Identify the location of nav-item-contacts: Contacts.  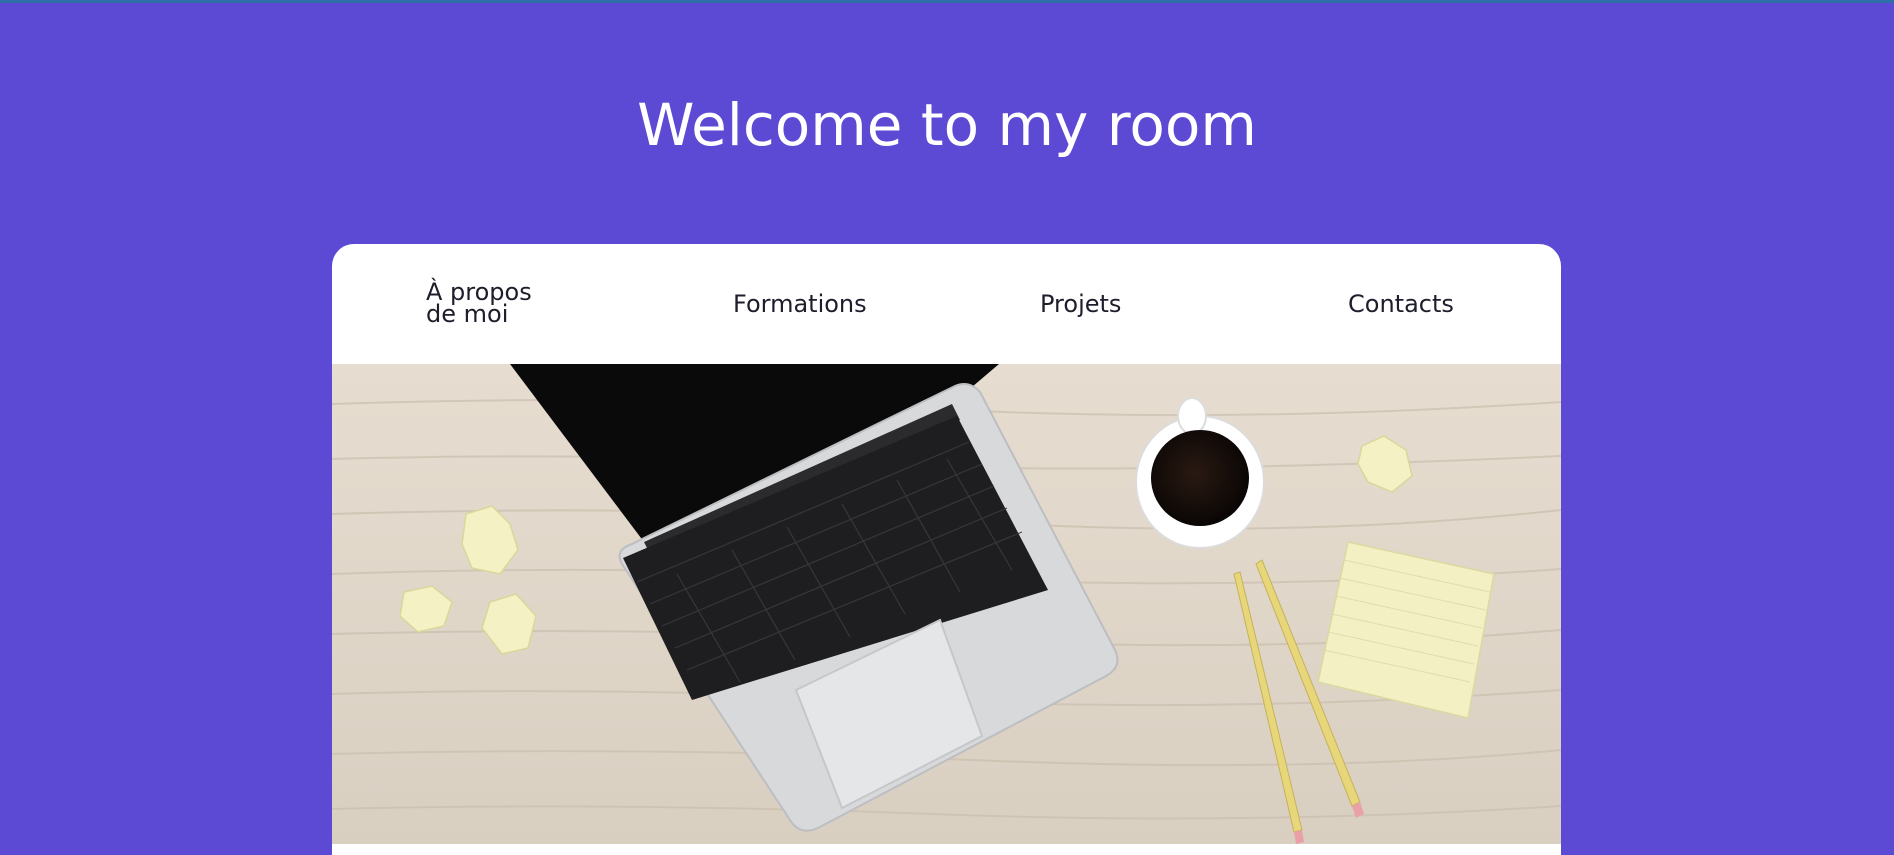
(1401, 304).